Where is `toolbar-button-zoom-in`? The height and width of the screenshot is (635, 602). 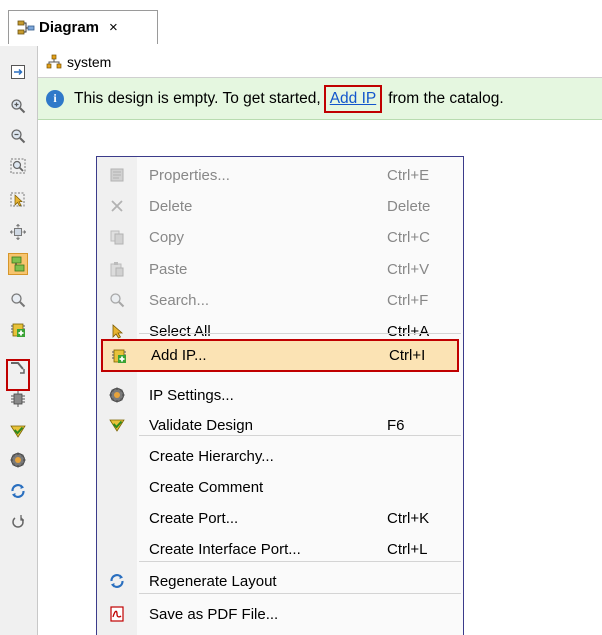
toolbar-button-zoom-in is located at coordinates (18, 106).